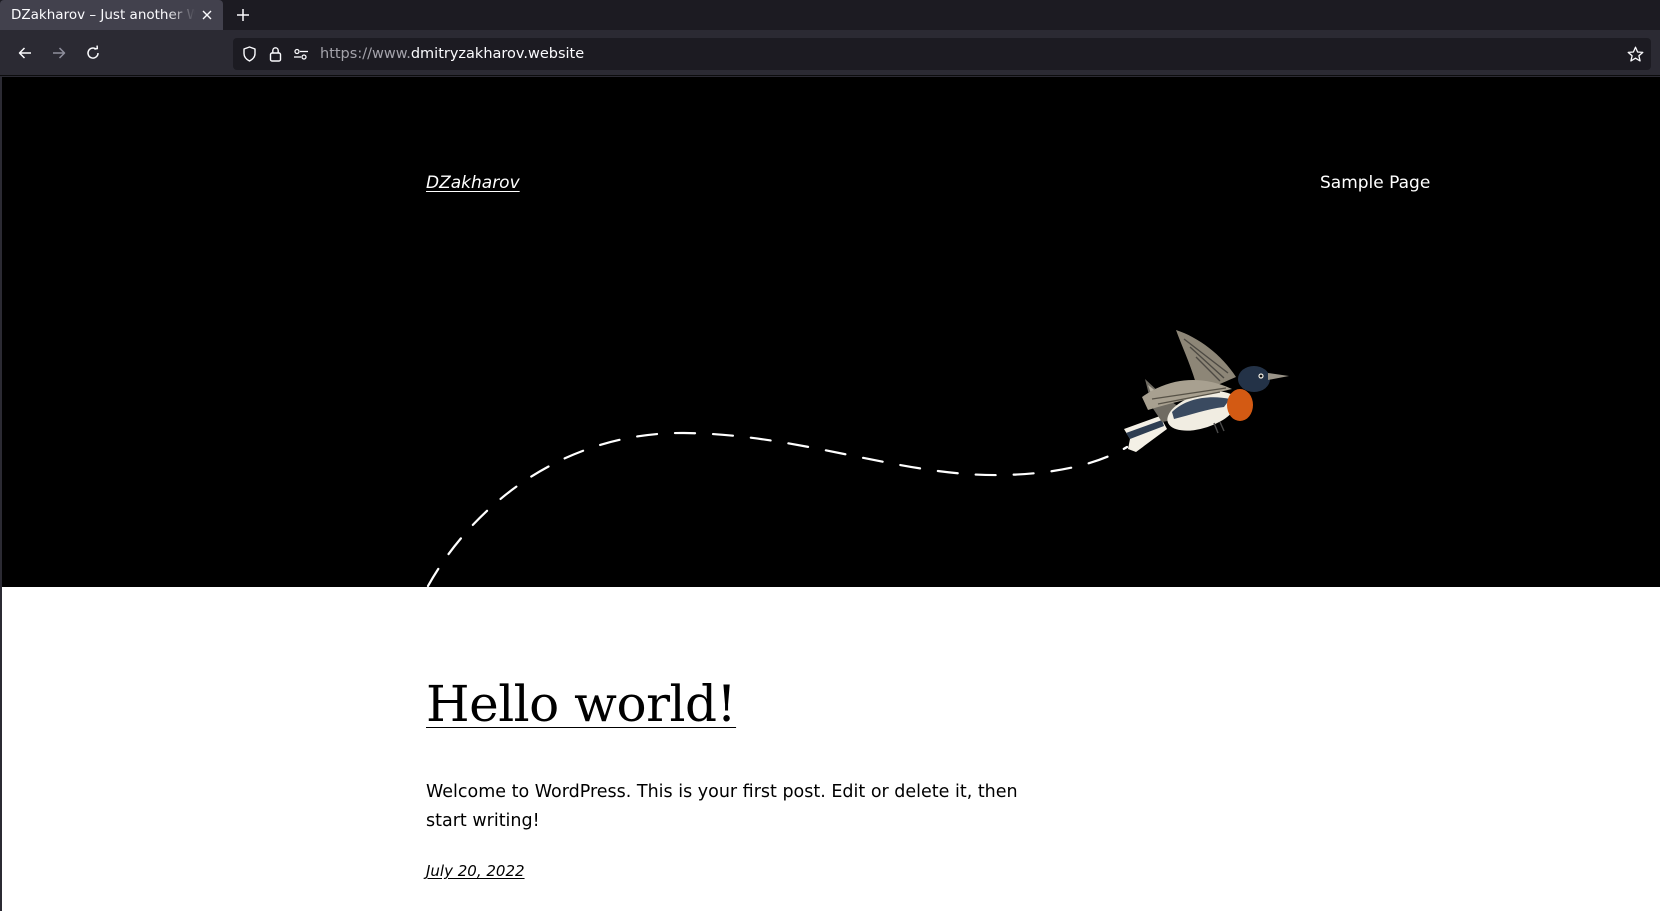 This screenshot has width=1660, height=911. I want to click on bird-illustration, so click(1206, 391).